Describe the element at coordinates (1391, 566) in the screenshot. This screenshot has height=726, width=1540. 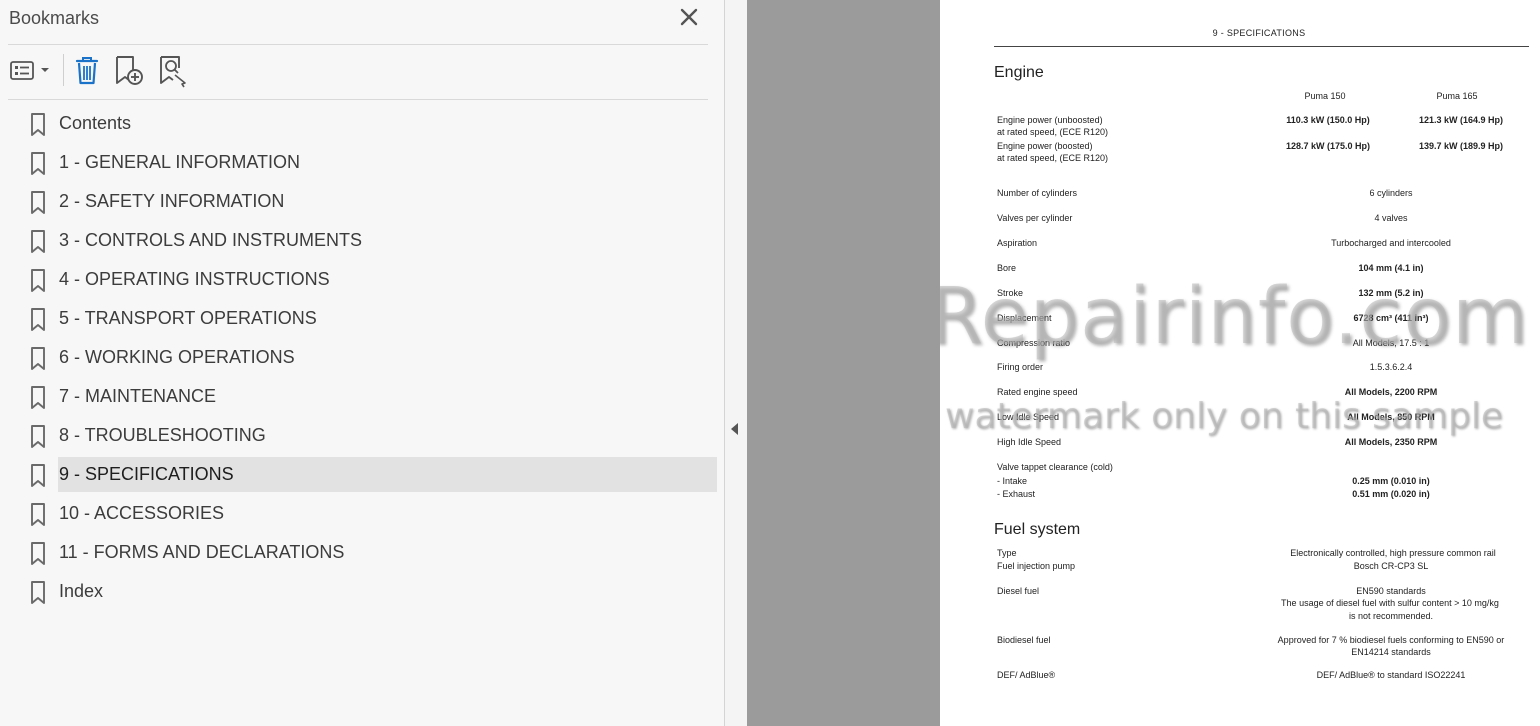
I see `spec-value: Bosch CR-CP3 SL` at that location.